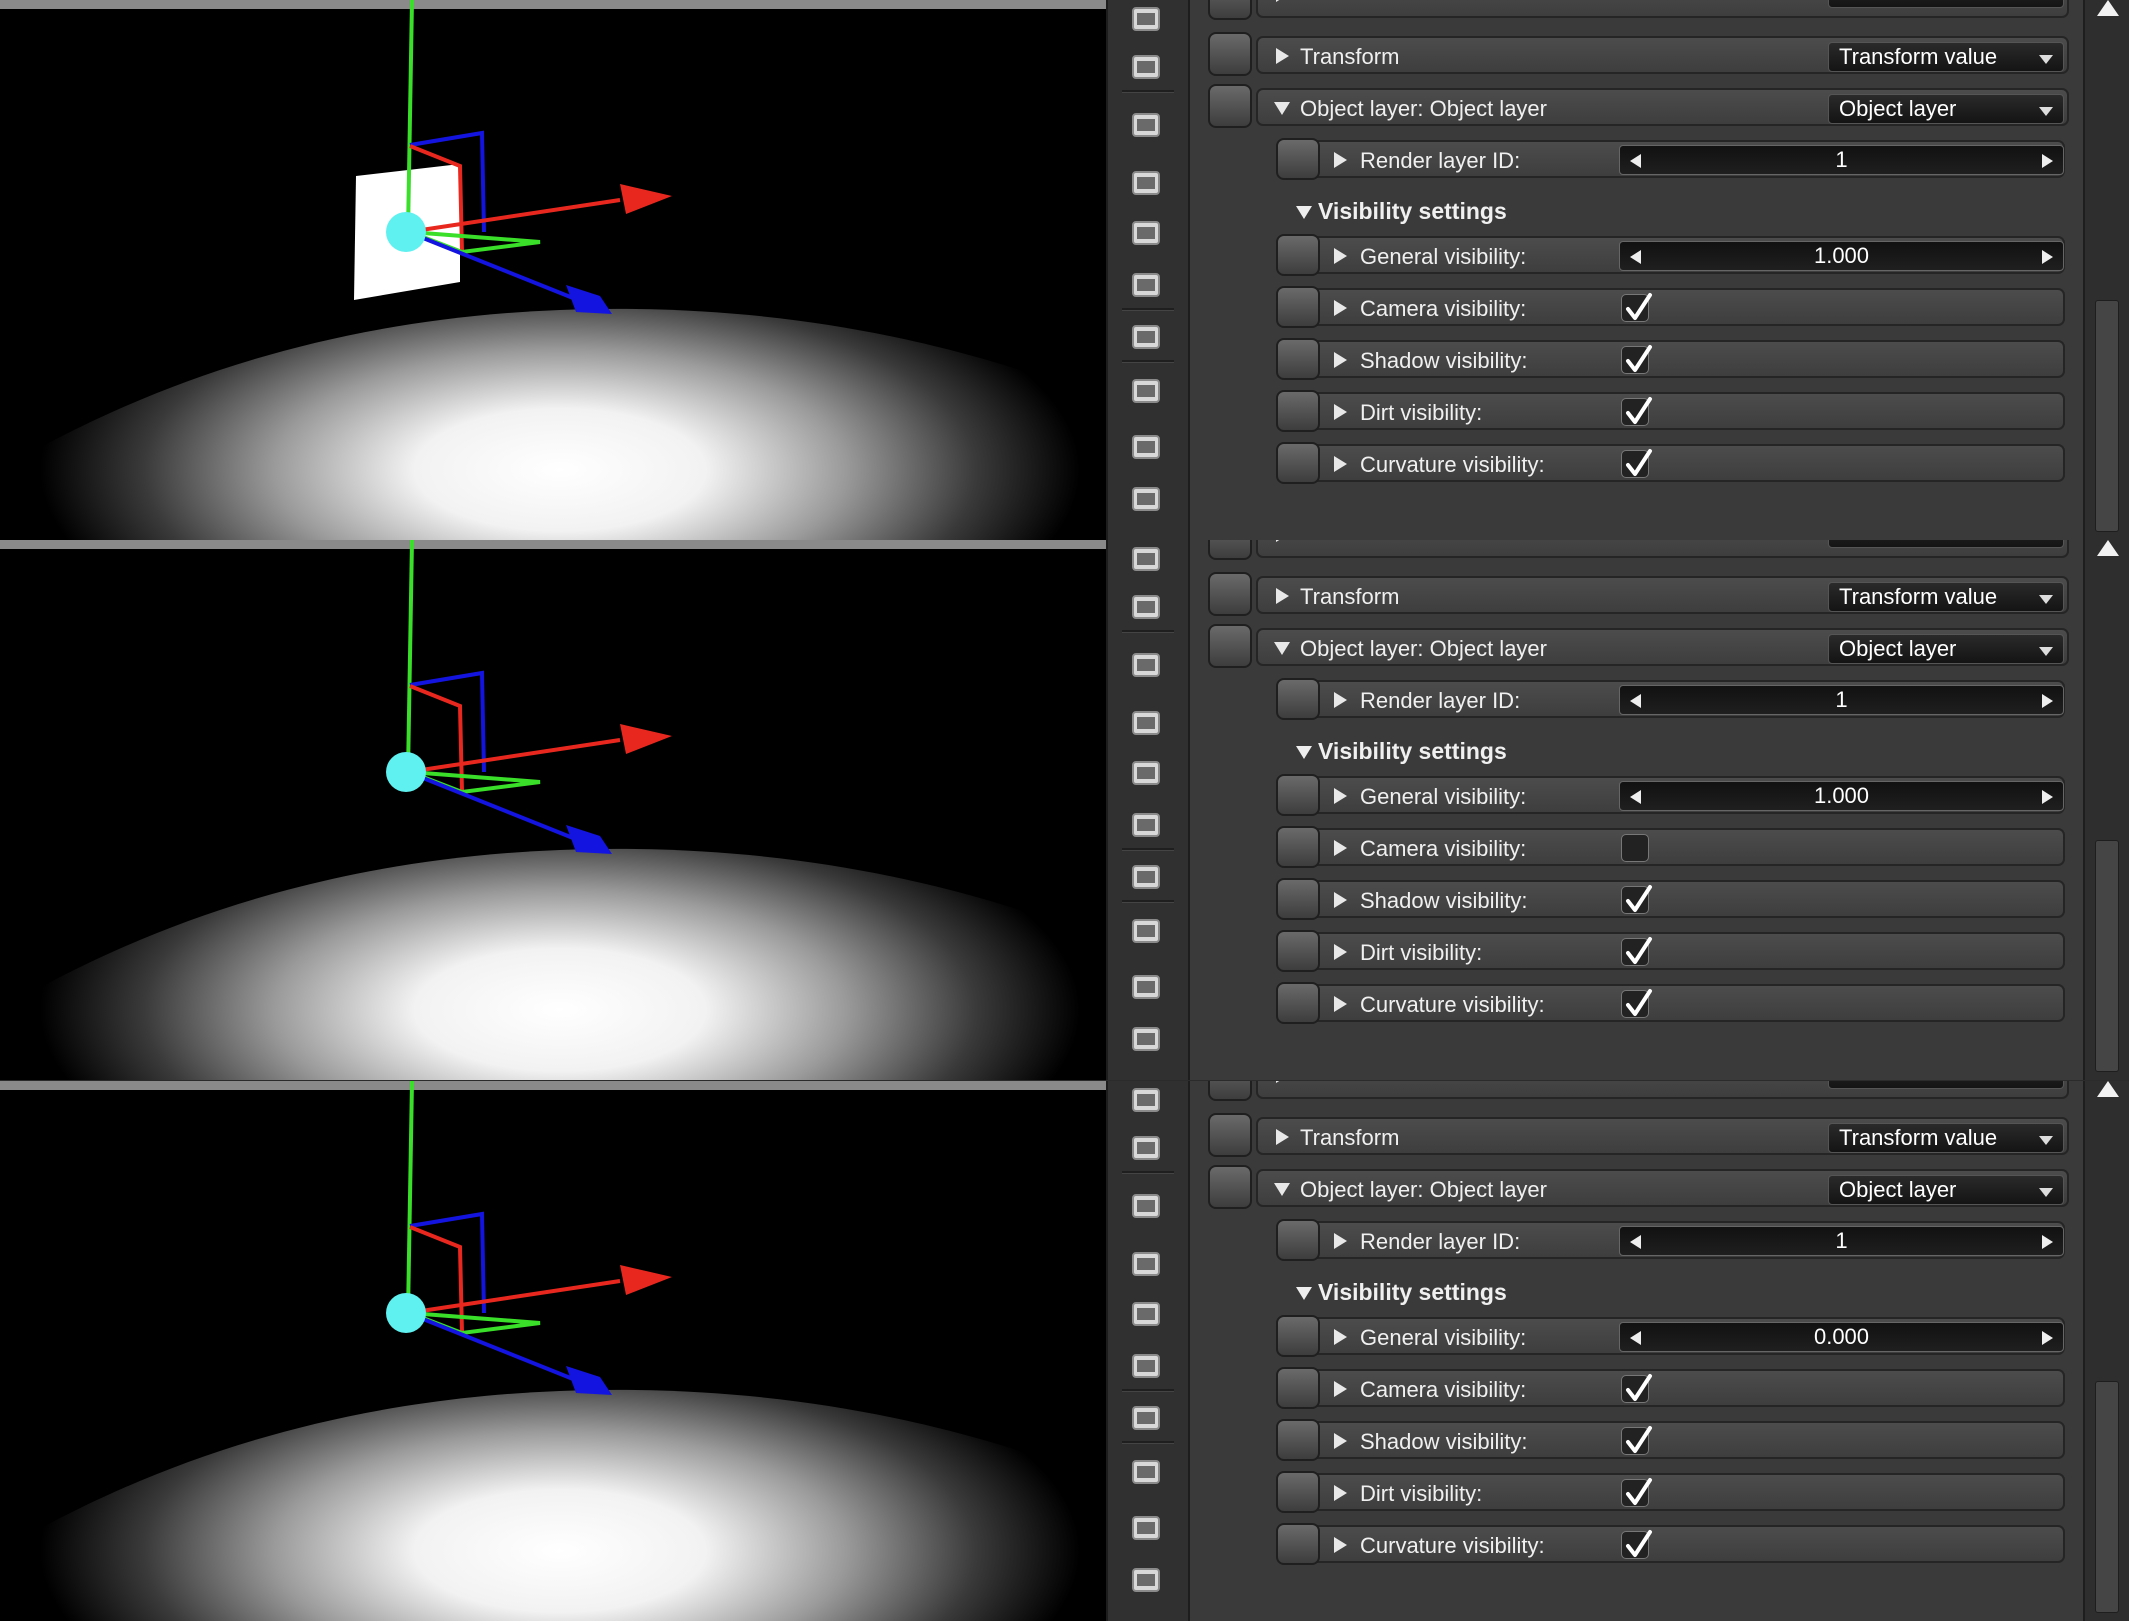 Image resolution: width=2129 pixels, height=1621 pixels. I want to click on z-plane-handle, so click(447, 721).